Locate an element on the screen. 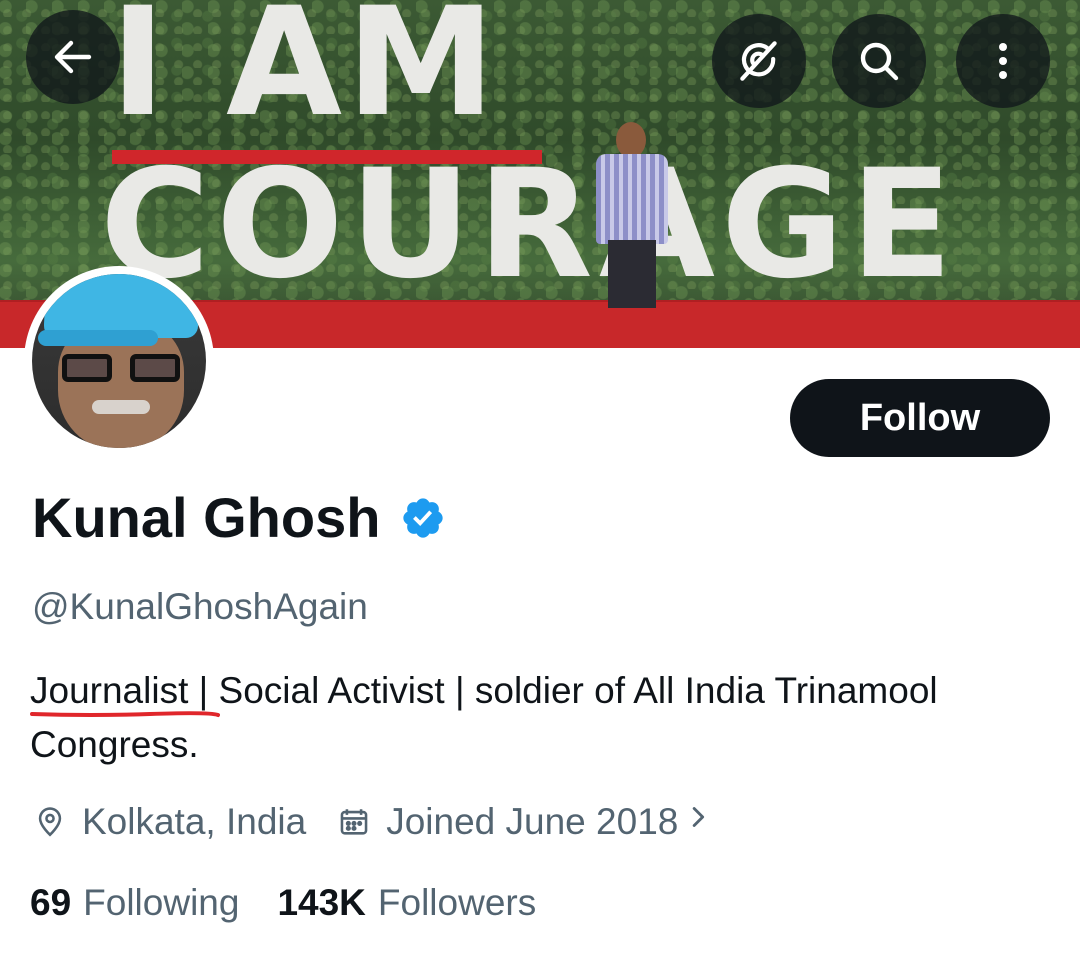 The width and height of the screenshot is (1080, 957). joined-item: Joined June 2018 is located at coordinates (524, 821).